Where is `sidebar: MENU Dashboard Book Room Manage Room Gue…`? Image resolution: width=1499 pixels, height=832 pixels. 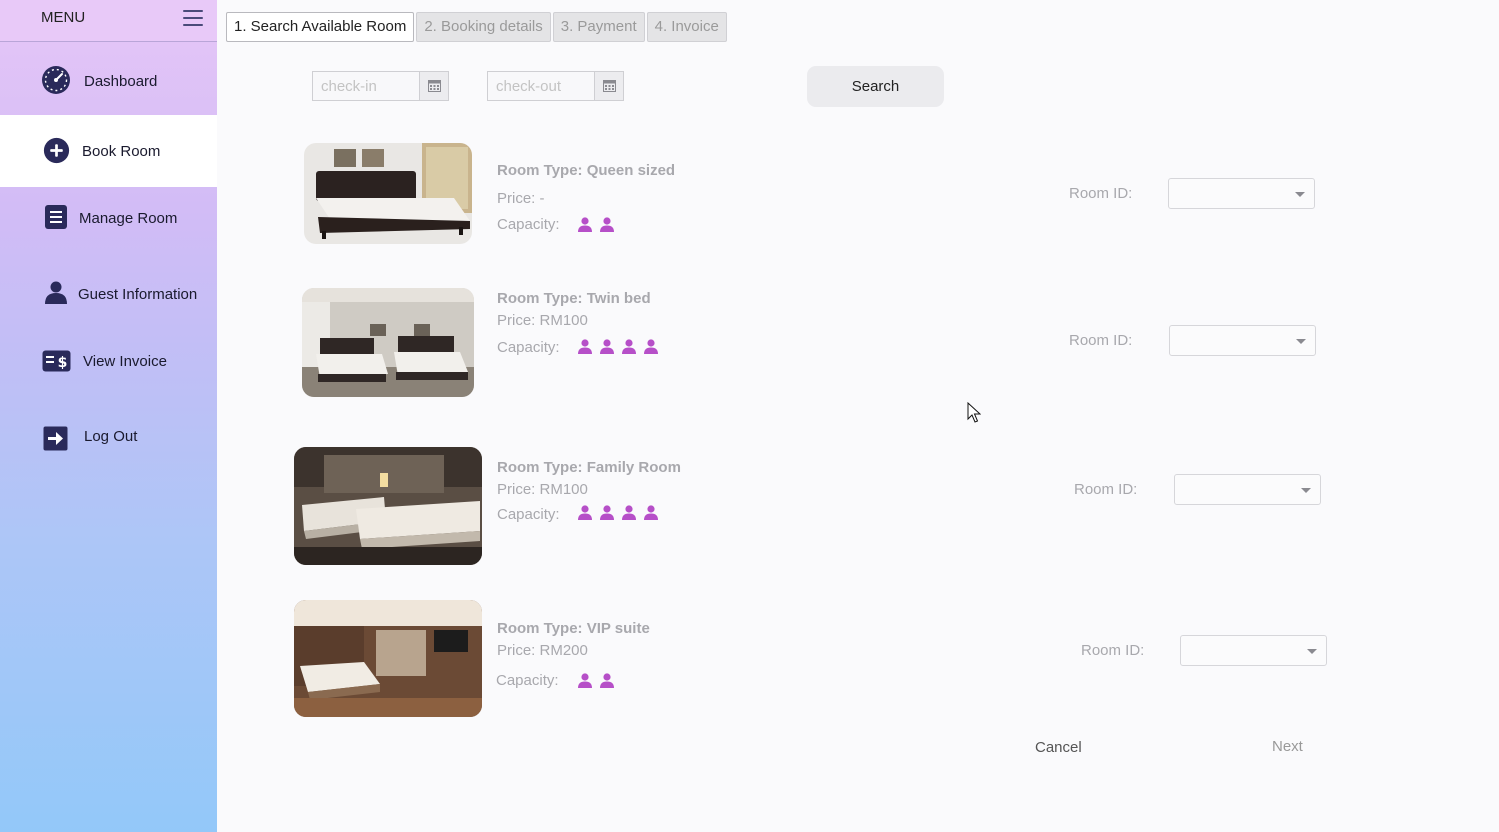
sidebar: MENU Dashboard Book Room Manage Room Gue… is located at coordinates (108, 416).